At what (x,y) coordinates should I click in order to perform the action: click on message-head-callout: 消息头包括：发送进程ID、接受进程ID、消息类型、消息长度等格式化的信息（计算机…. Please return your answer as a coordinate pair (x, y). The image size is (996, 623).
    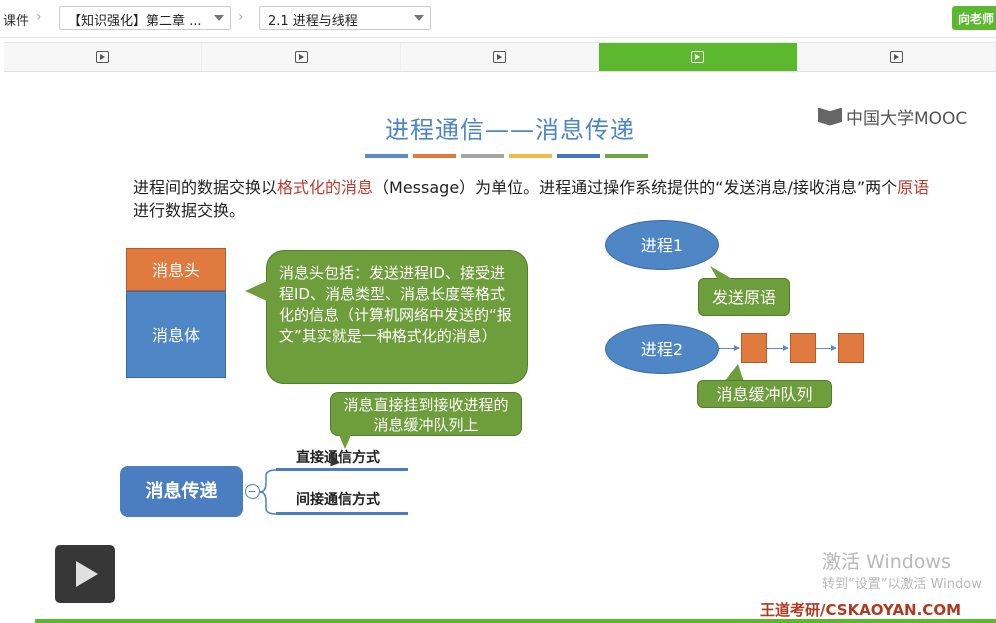
    Looking at the image, I should click on (386, 317).